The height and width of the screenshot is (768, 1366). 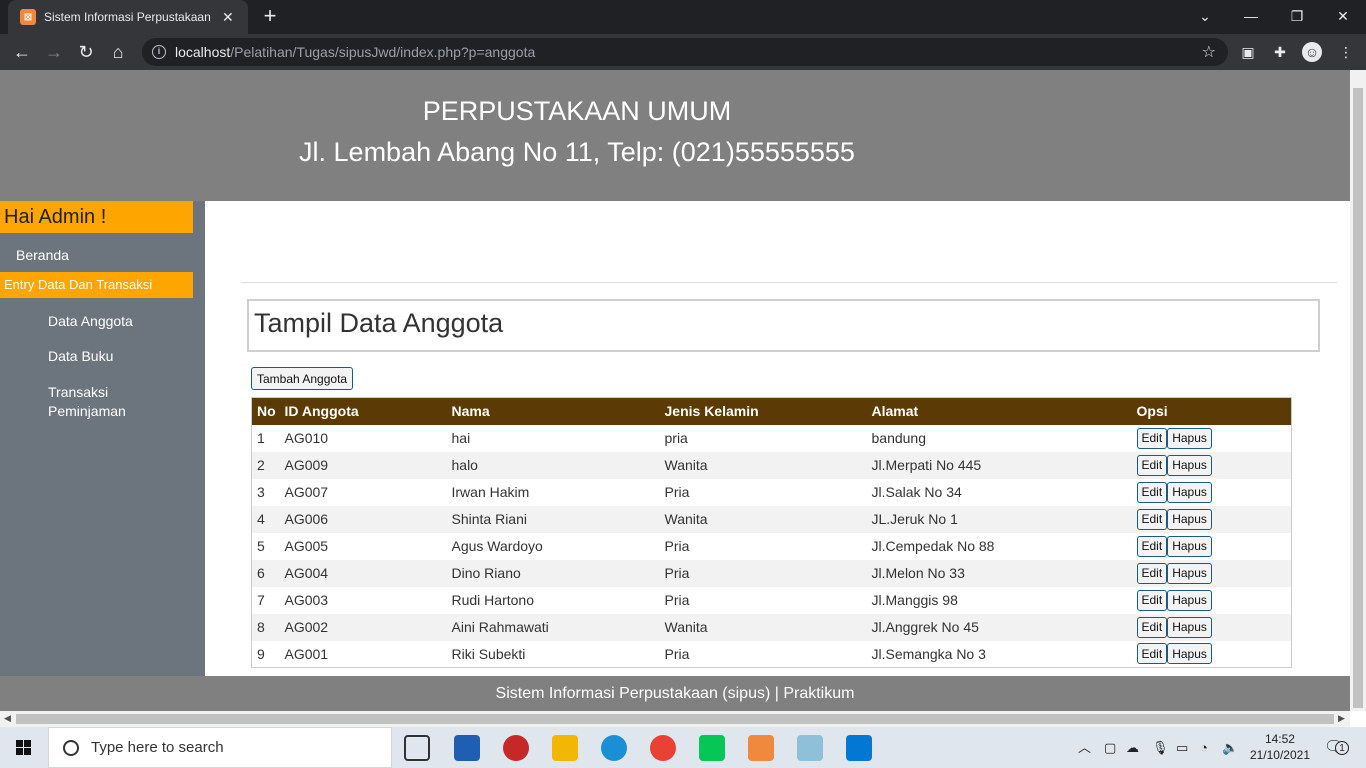 I want to click on mail-app-icon, so click(x=467, y=748).